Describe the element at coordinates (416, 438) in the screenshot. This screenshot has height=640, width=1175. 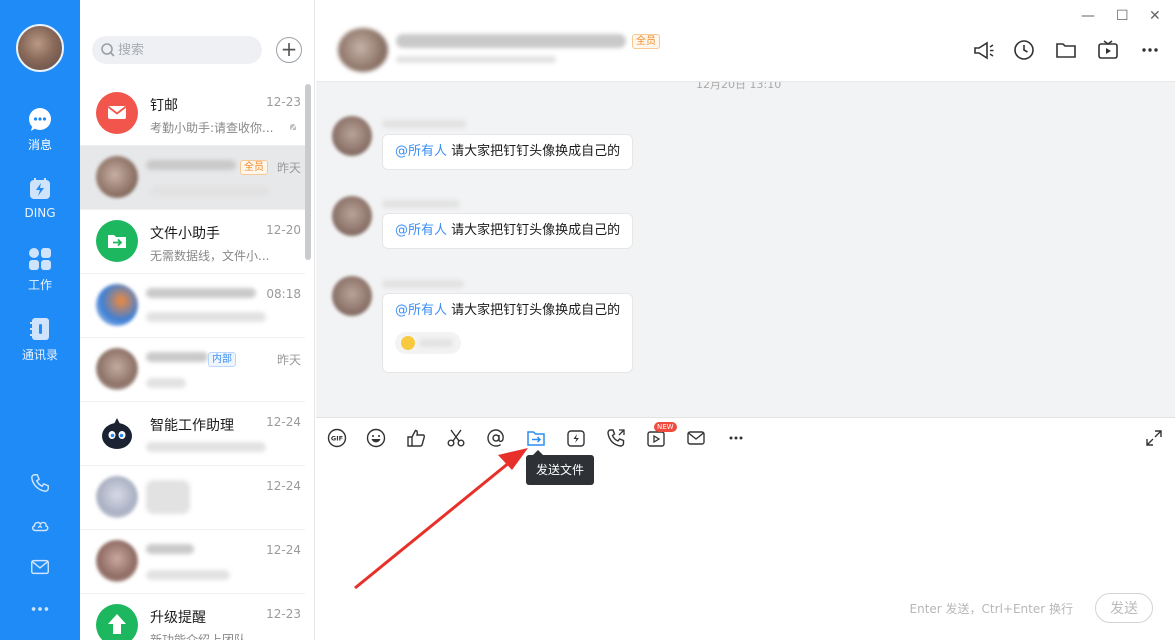
I see `like-button` at that location.